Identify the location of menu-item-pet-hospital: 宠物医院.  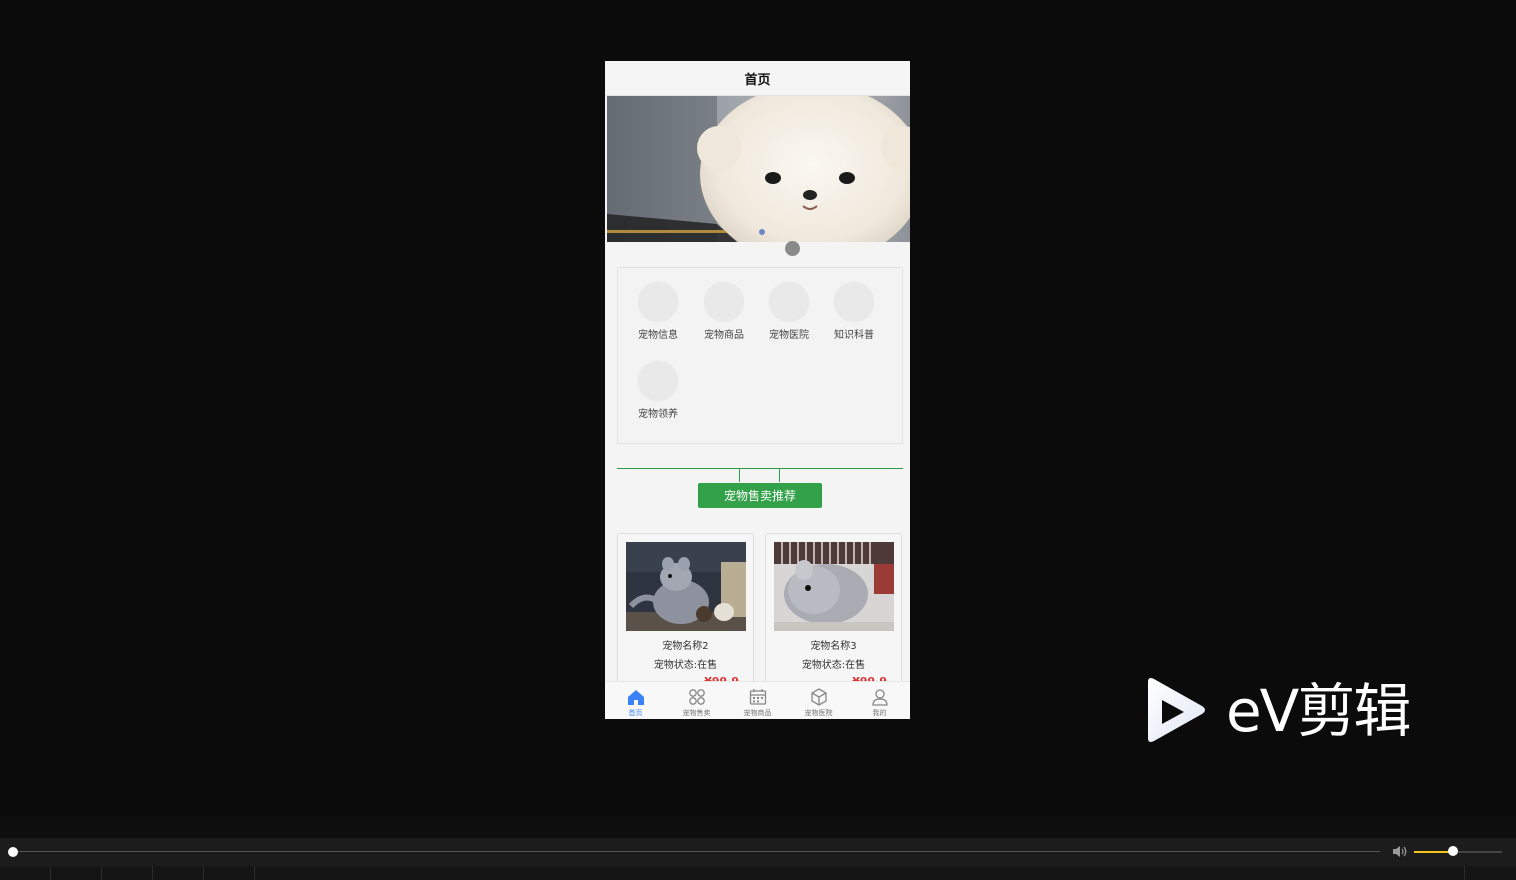
(789, 311).